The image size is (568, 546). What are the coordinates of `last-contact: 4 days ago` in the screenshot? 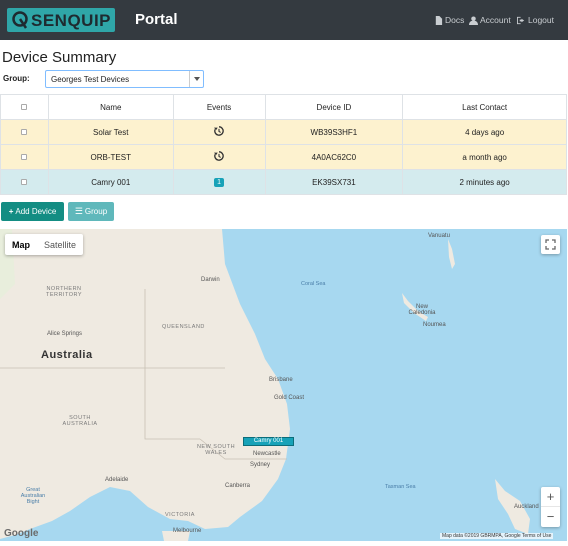 It's located at (484, 132).